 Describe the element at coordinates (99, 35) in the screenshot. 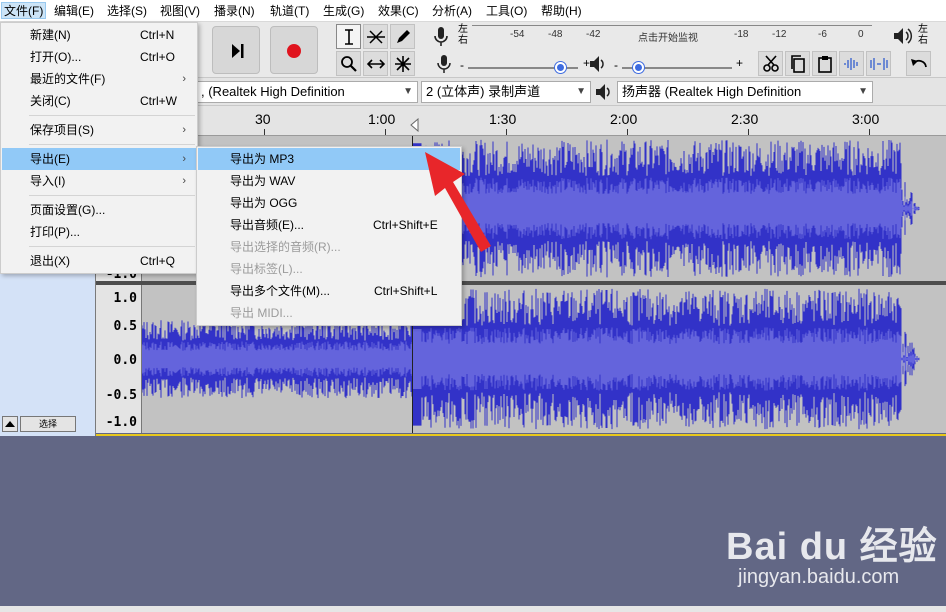

I see `menu-item-new: 新建(N) Ctrl+N` at that location.